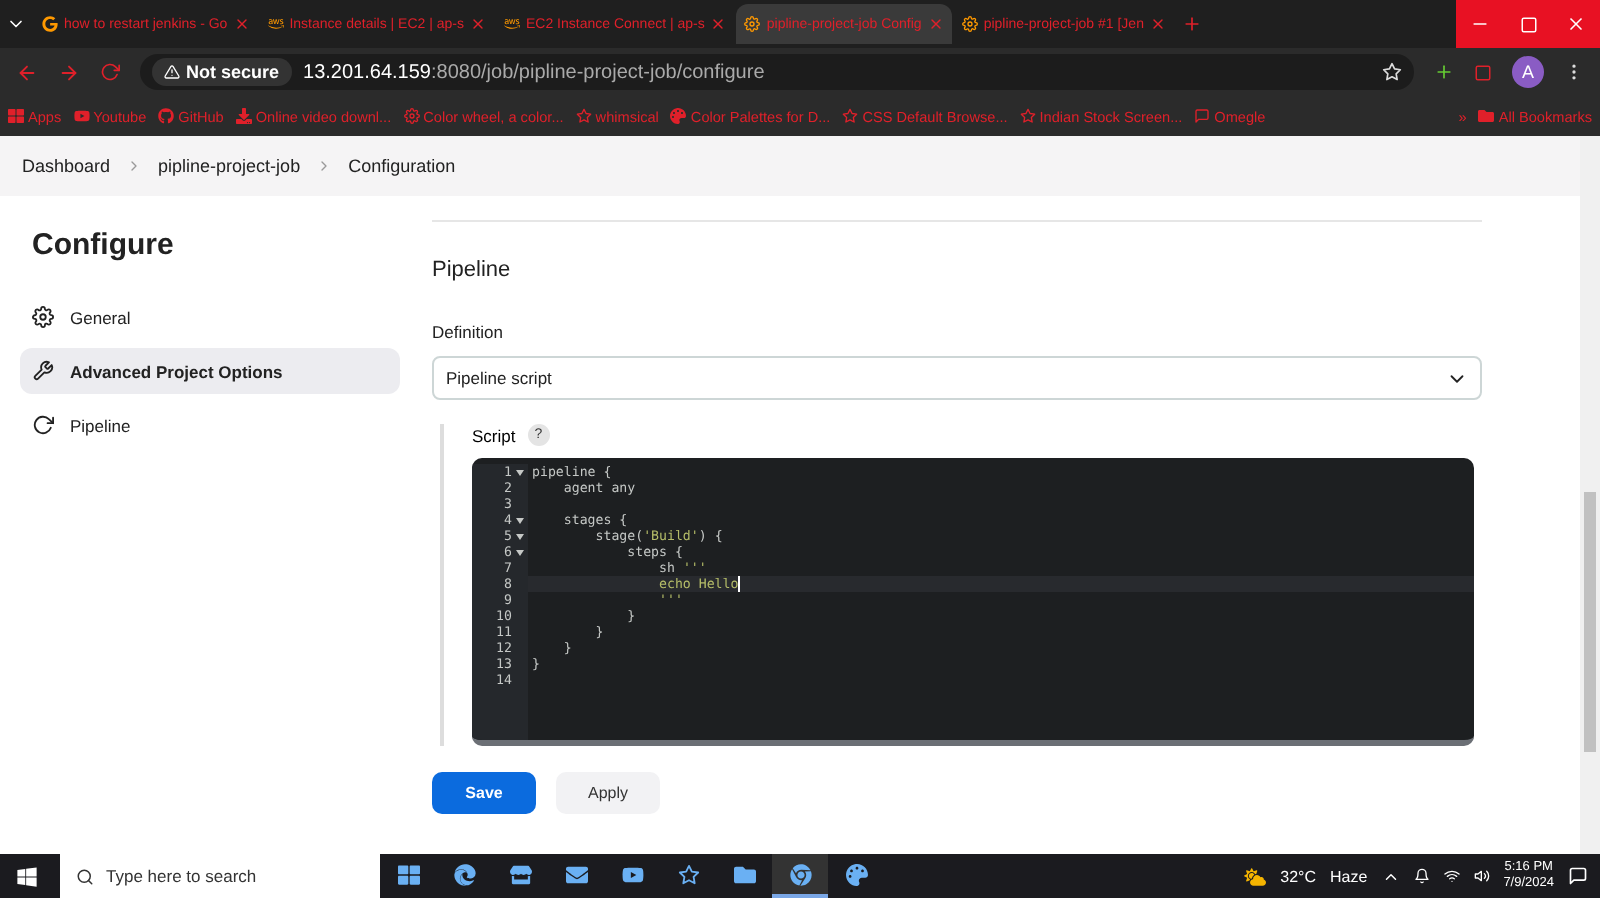 Image resolution: width=1600 pixels, height=898 pixels. I want to click on chrome-icon, so click(800, 876).